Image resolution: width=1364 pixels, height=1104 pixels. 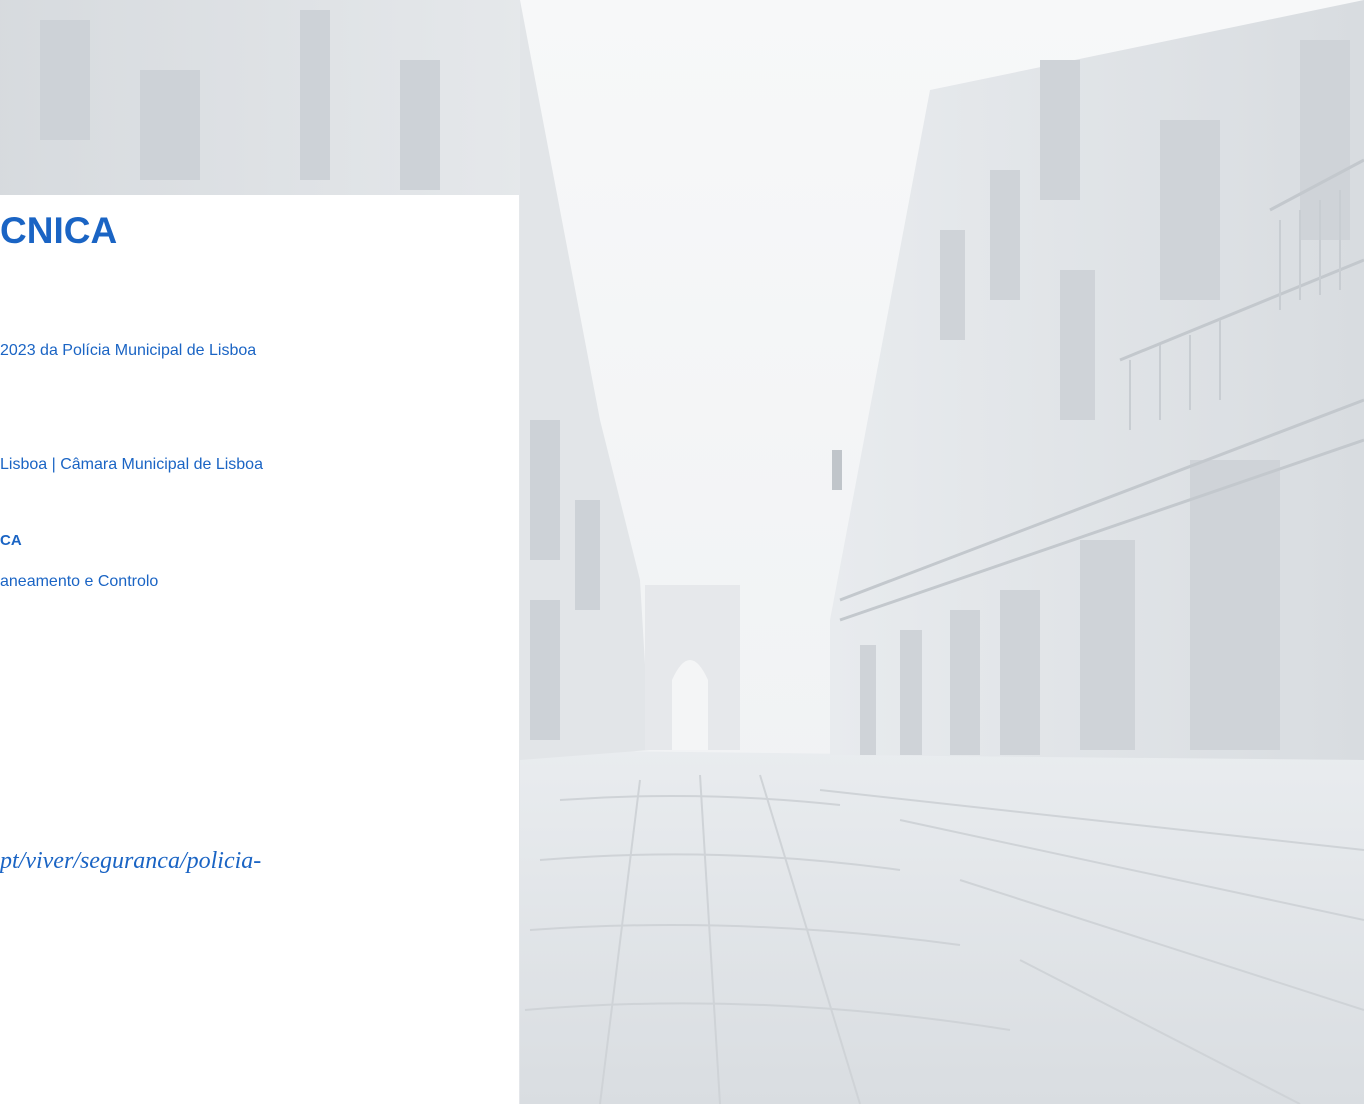 I want to click on section-heading: CNICA, so click(x=59, y=230).